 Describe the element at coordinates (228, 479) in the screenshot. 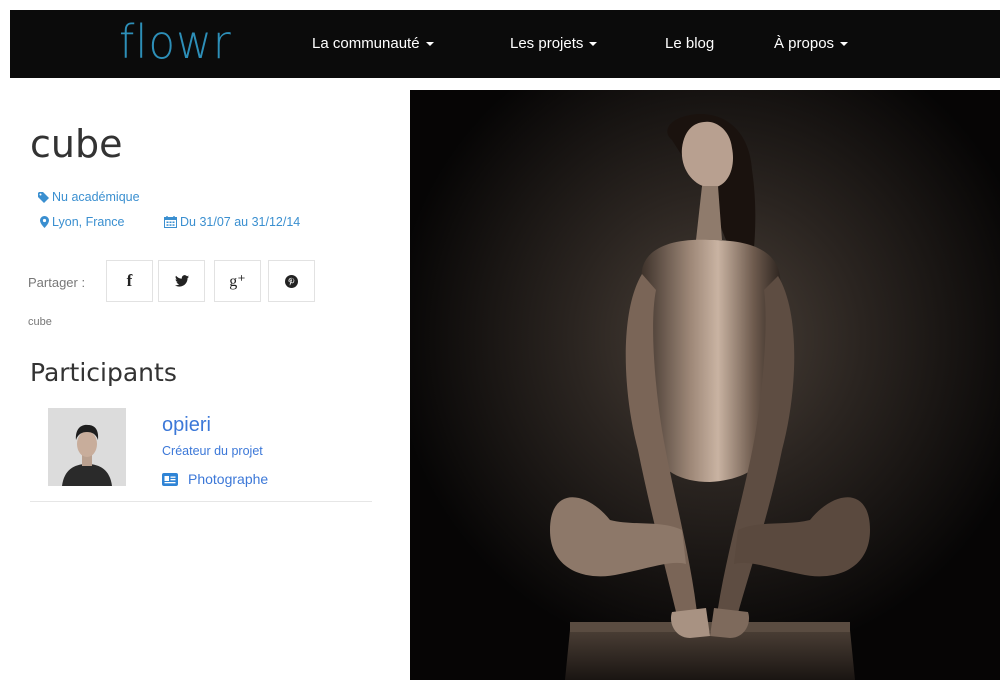

I see `profession-label: Photographe` at that location.